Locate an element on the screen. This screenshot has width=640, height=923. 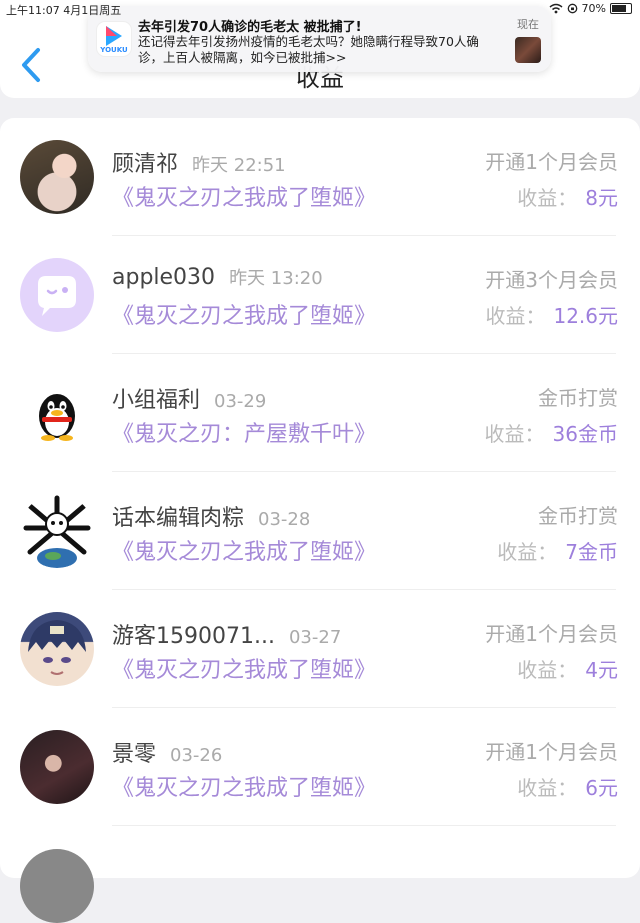
status-bar: 上午11:07 4月1日周五 70% is located at coordinates (320, 9).